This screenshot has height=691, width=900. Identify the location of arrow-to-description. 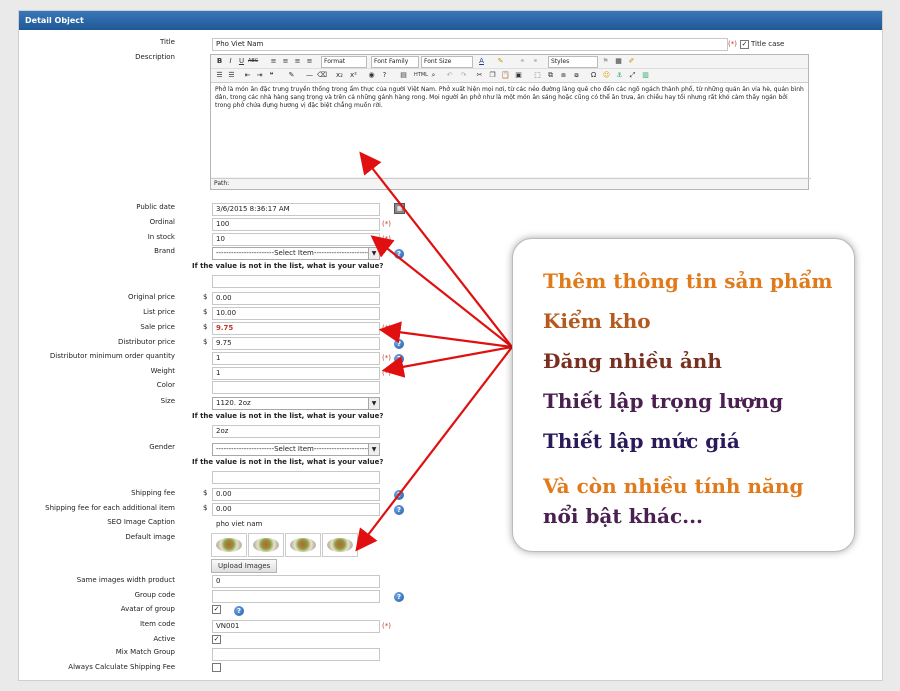
(436, 249).